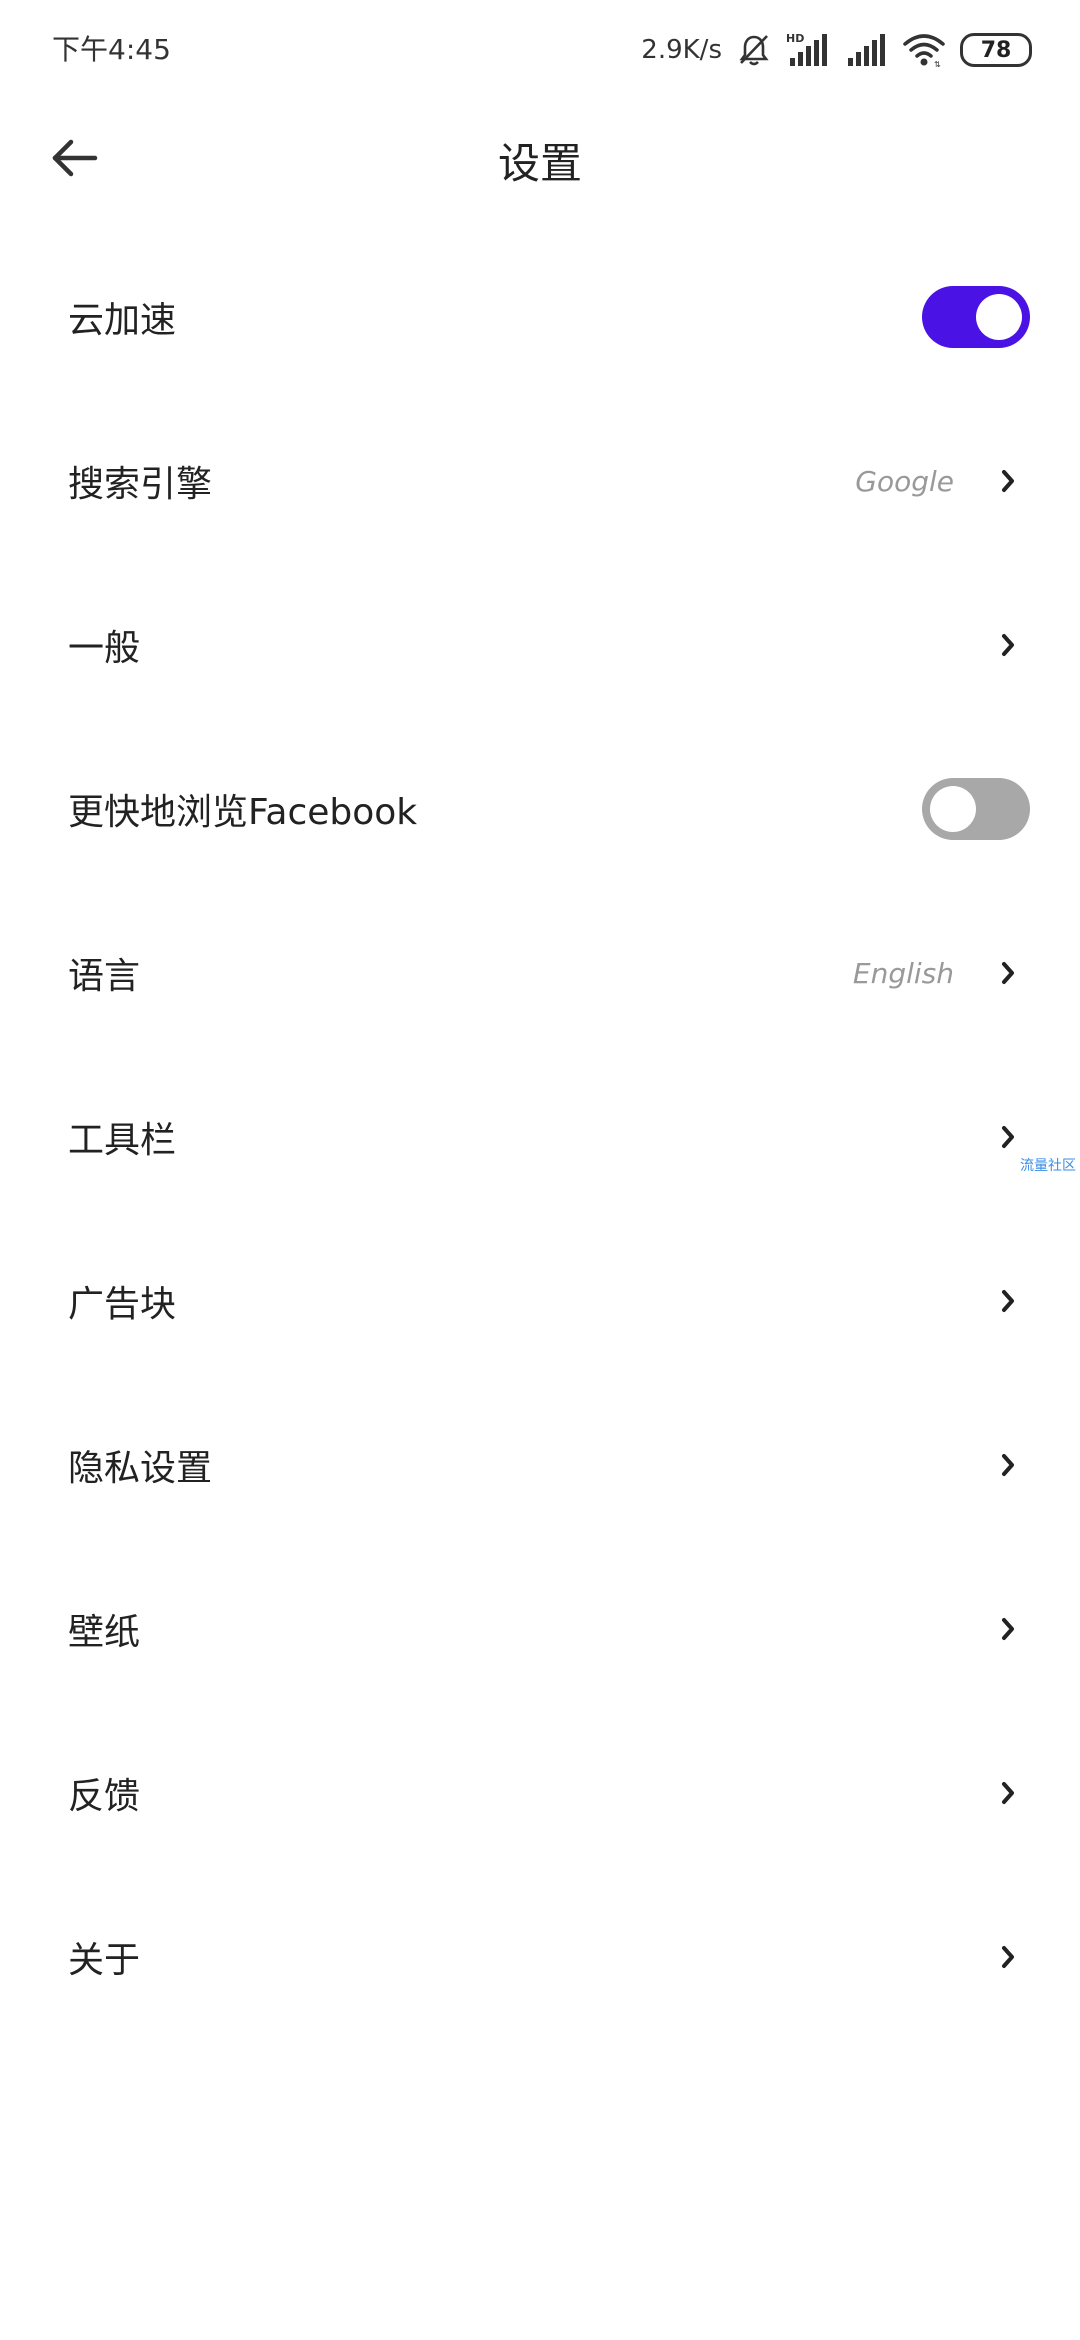 The width and height of the screenshot is (1080, 2340). What do you see at coordinates (540, 1629) in the screenshot?
I see `setting-wallpaper: 壁纸` at bounding box center [540, 1629].